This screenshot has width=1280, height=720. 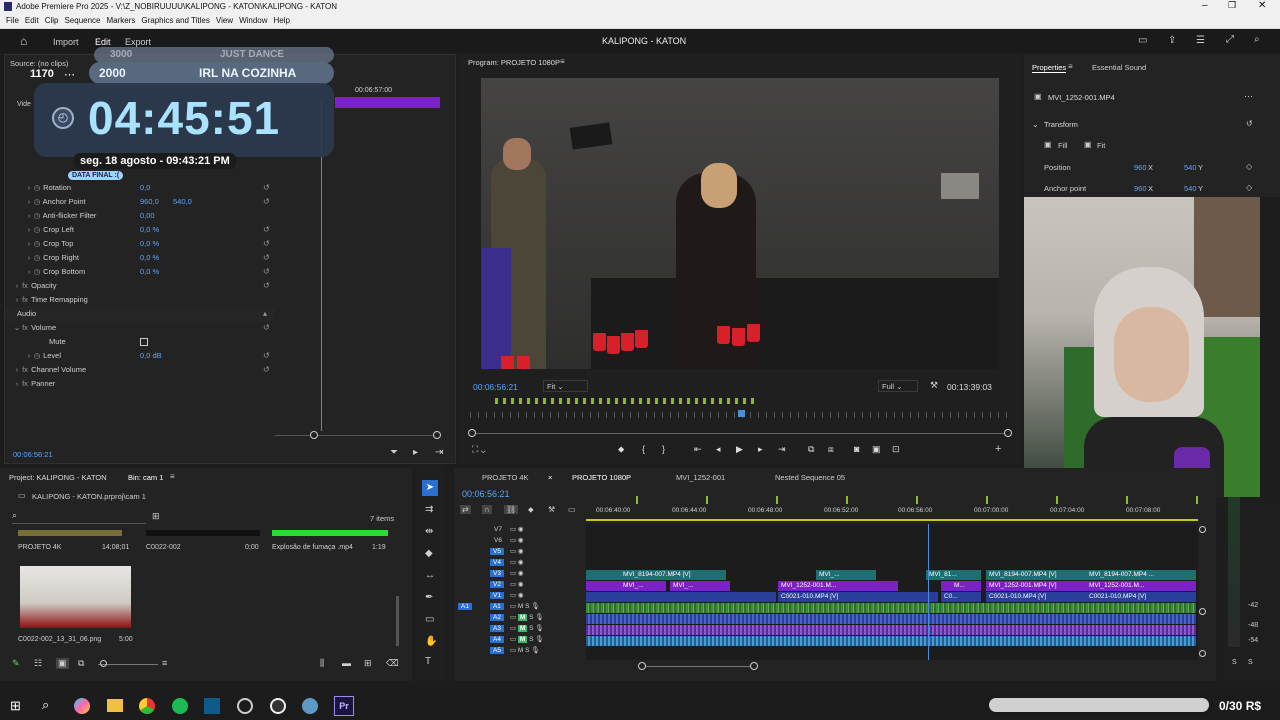 I want to click on settings-icon: ⛶ ⌄, so click(x=479, y=449).